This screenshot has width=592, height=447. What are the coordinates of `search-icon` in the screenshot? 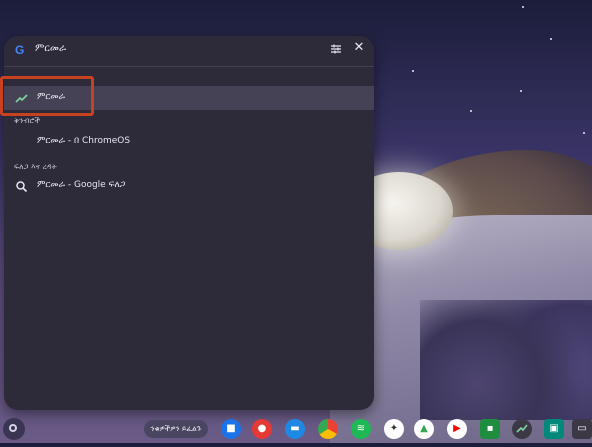 It's located at (22, 187).